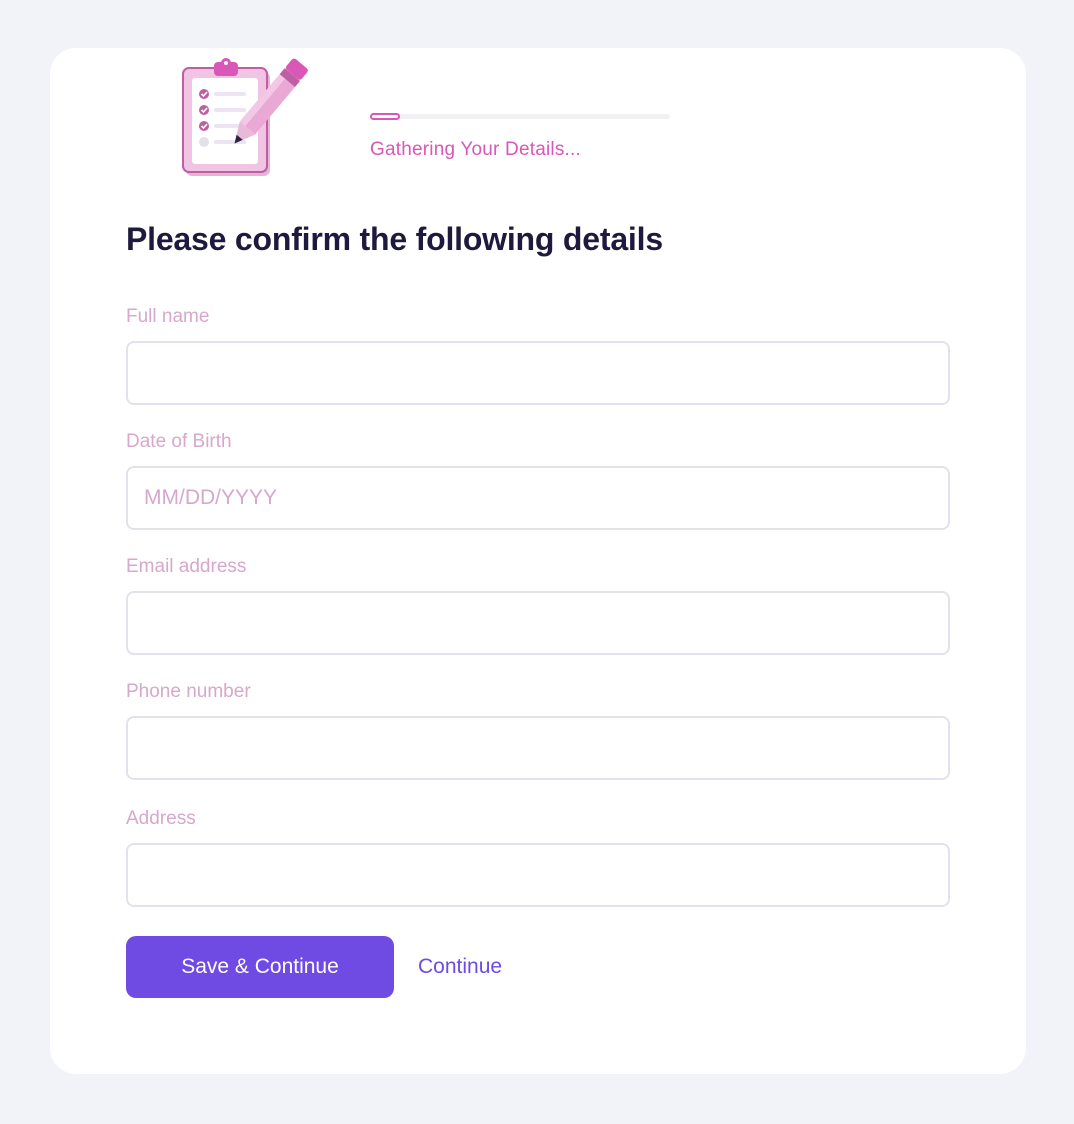 The width and height of the screenshot is (1074, 1124). I want to click on form-actions: Save & Continue Continue, so click(314, 967).